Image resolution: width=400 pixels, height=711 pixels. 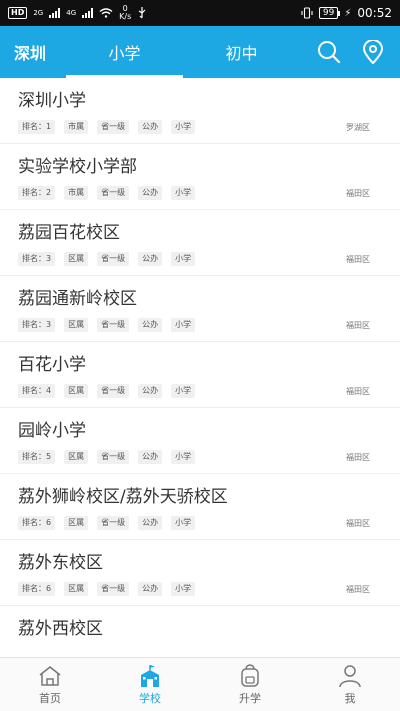 I want to click on nav-school: 学校, so click(x=150, y=684).